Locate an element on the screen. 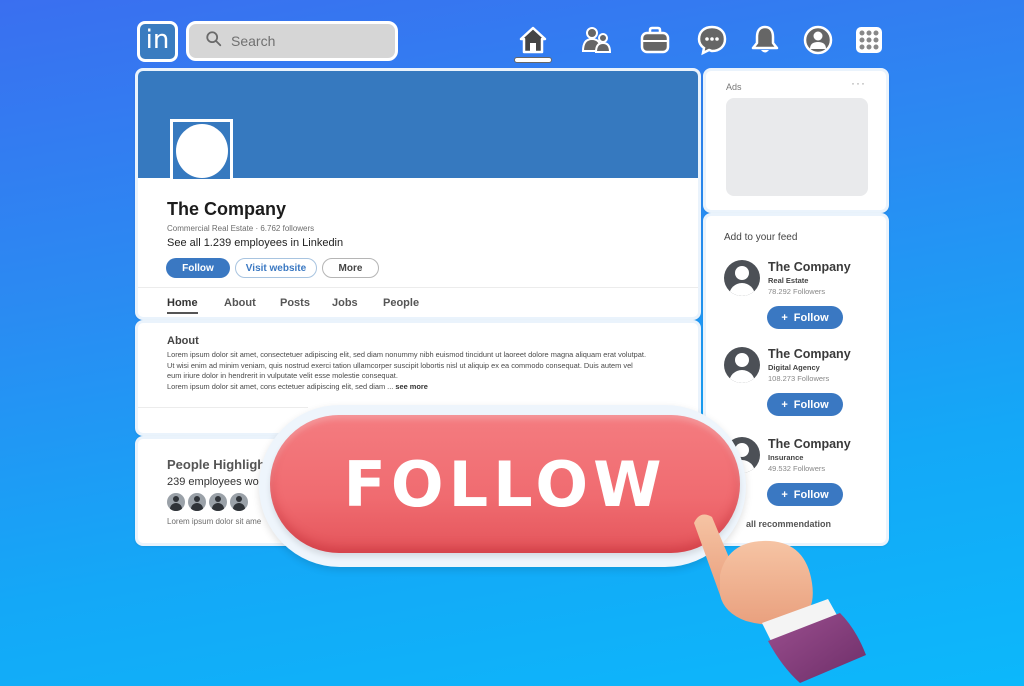  recommendation-type: Digital Agency is located at coordinates (794, 367).